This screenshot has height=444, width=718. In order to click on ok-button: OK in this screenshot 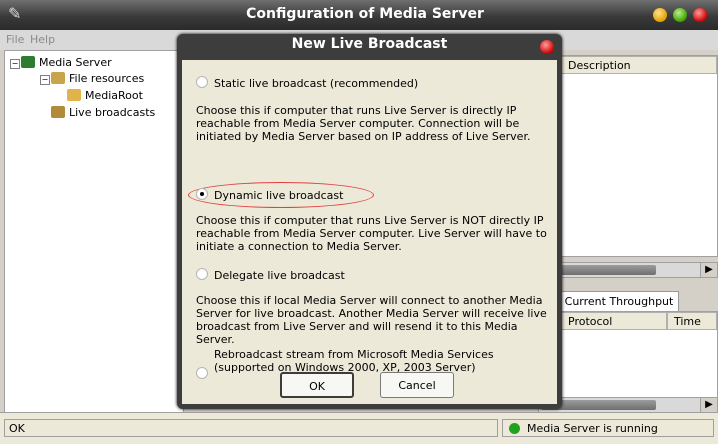, I will do `click(317, 385)`.